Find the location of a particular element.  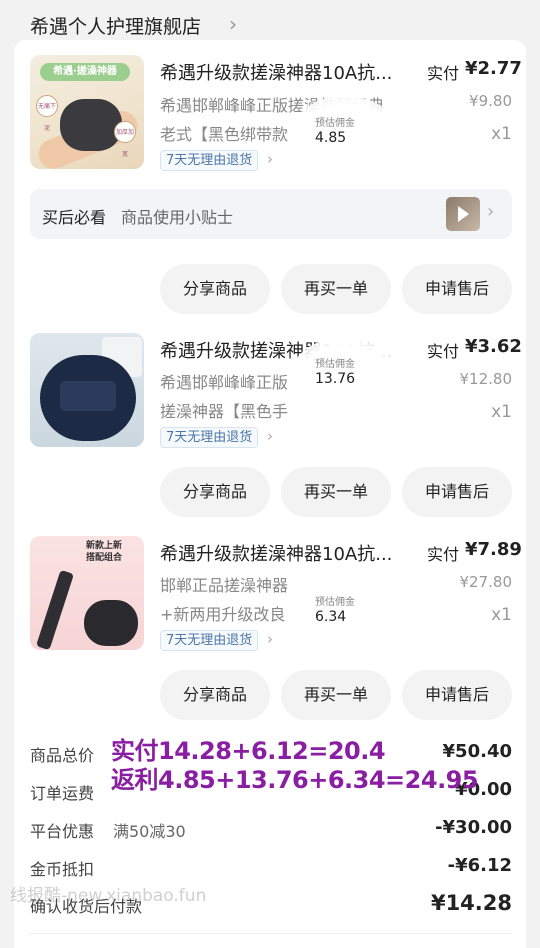

original-price: ¥27.80 is located at coordinates (486, 582).